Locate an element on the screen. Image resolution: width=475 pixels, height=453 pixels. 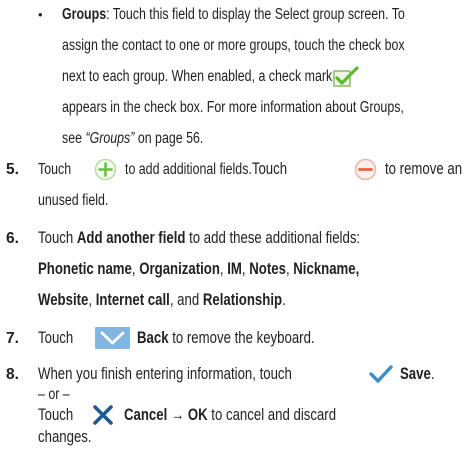
step-number: 8. is located at coordinates (12, 374).